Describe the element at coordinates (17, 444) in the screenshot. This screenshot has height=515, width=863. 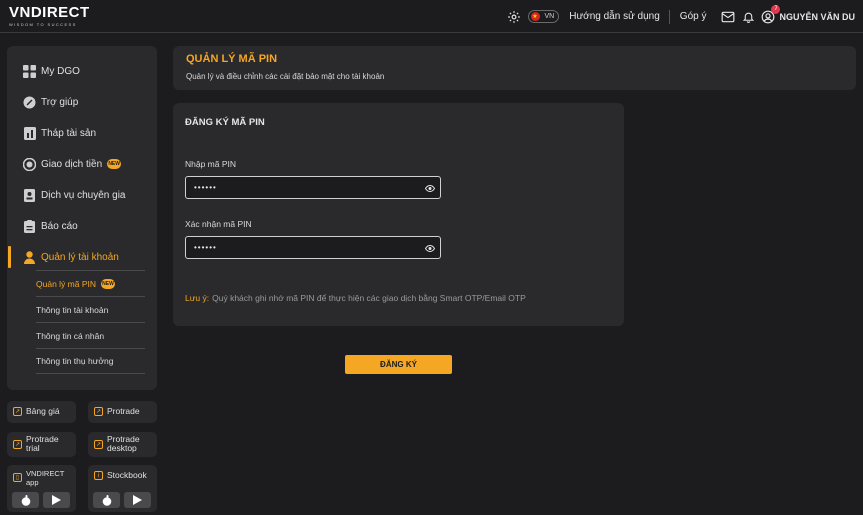
I see `protrade-trial-icon: ↗` at that location.